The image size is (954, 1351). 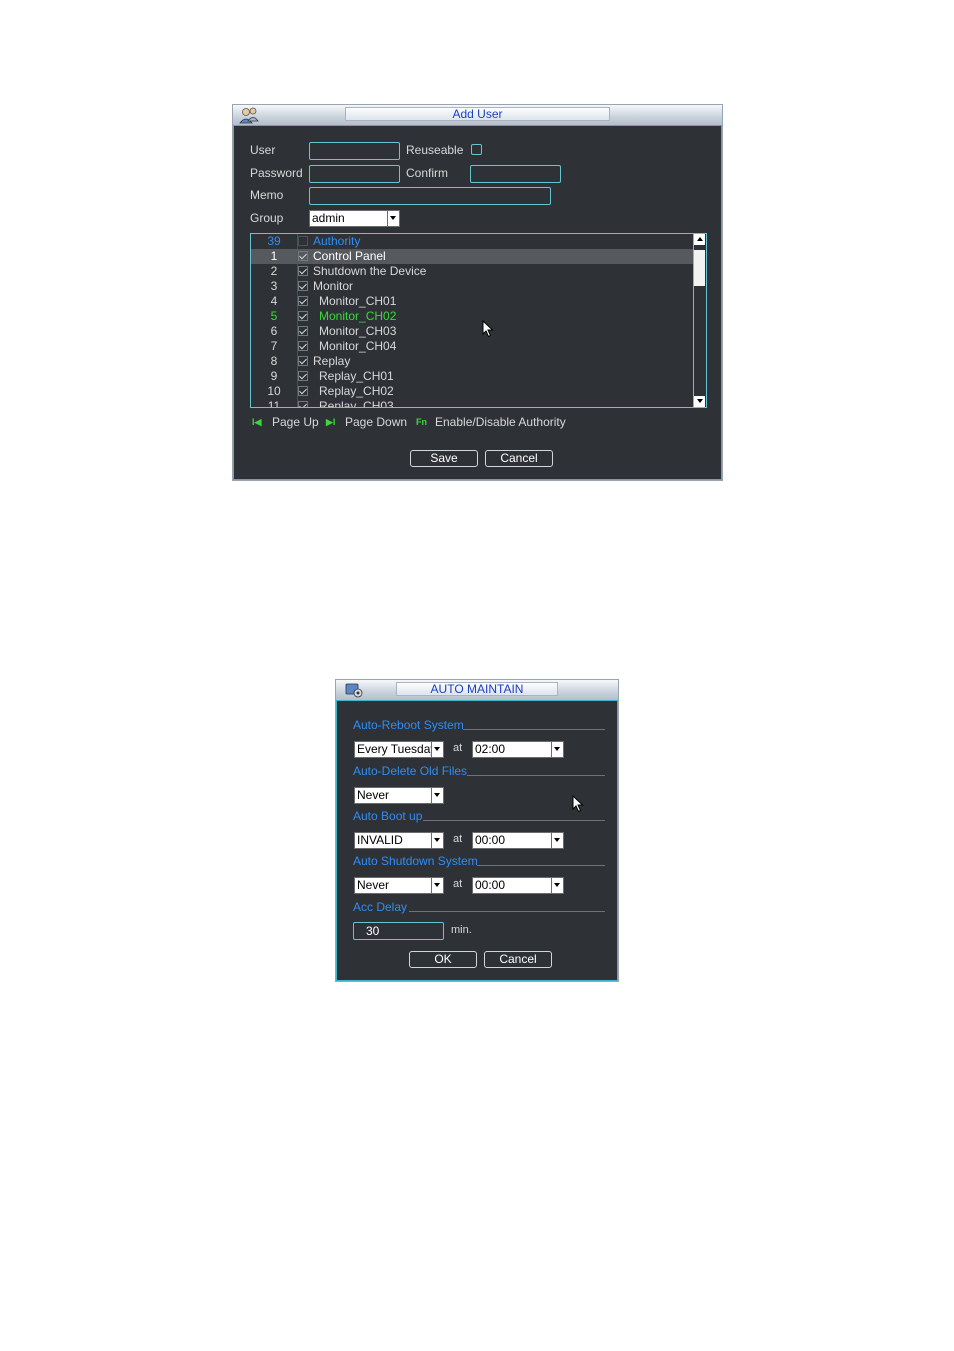 I want to click on authority-row: 5 Monitor_CH02, so click(x=472, y=316).